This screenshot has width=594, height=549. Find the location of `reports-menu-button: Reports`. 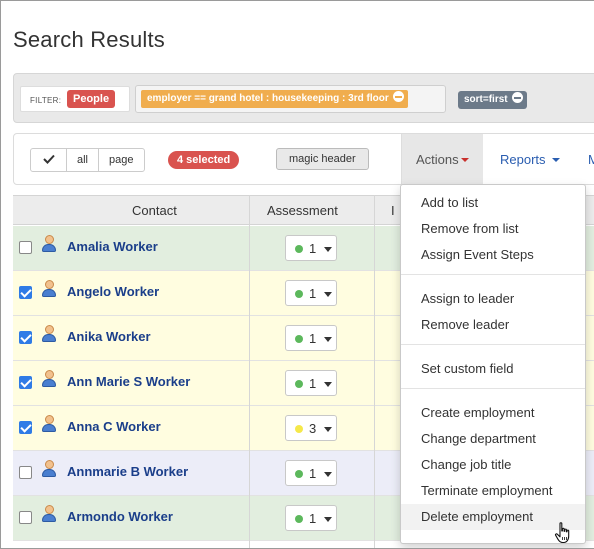

reports-menu-button: Reports is located at coordinates (530, 159).